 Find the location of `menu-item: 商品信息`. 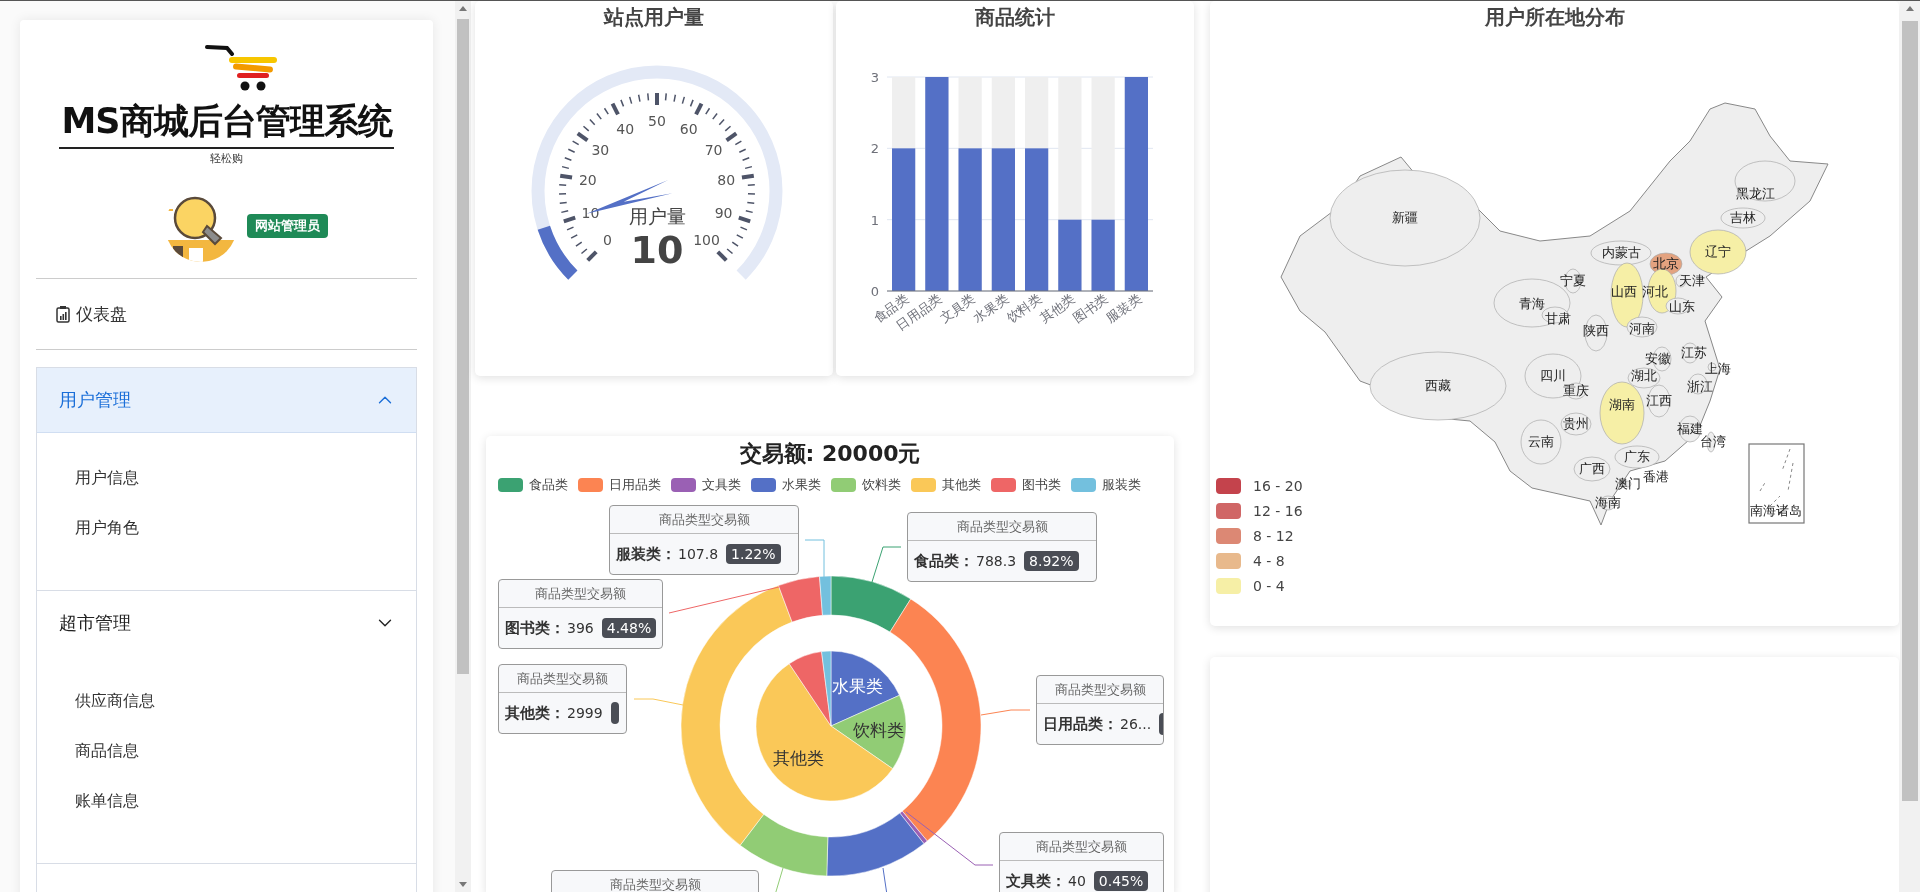

menu-item: 商品信息 is located at coordinates (226, 751).